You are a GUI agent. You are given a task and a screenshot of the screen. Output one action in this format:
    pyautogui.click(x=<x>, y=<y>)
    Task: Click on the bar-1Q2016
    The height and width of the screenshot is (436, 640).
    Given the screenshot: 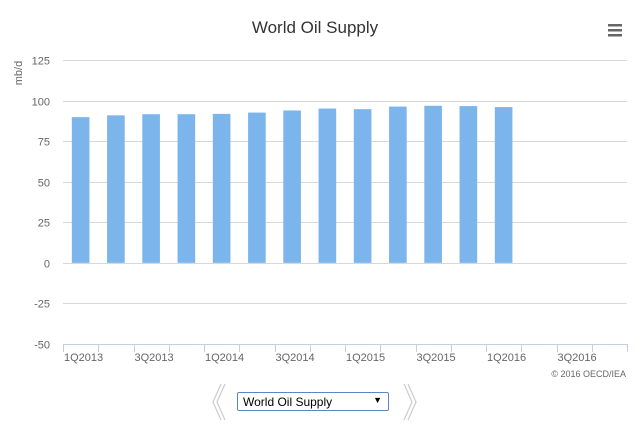 What is the action you would take?
    pyautogui.click(x=503, y=185)
    